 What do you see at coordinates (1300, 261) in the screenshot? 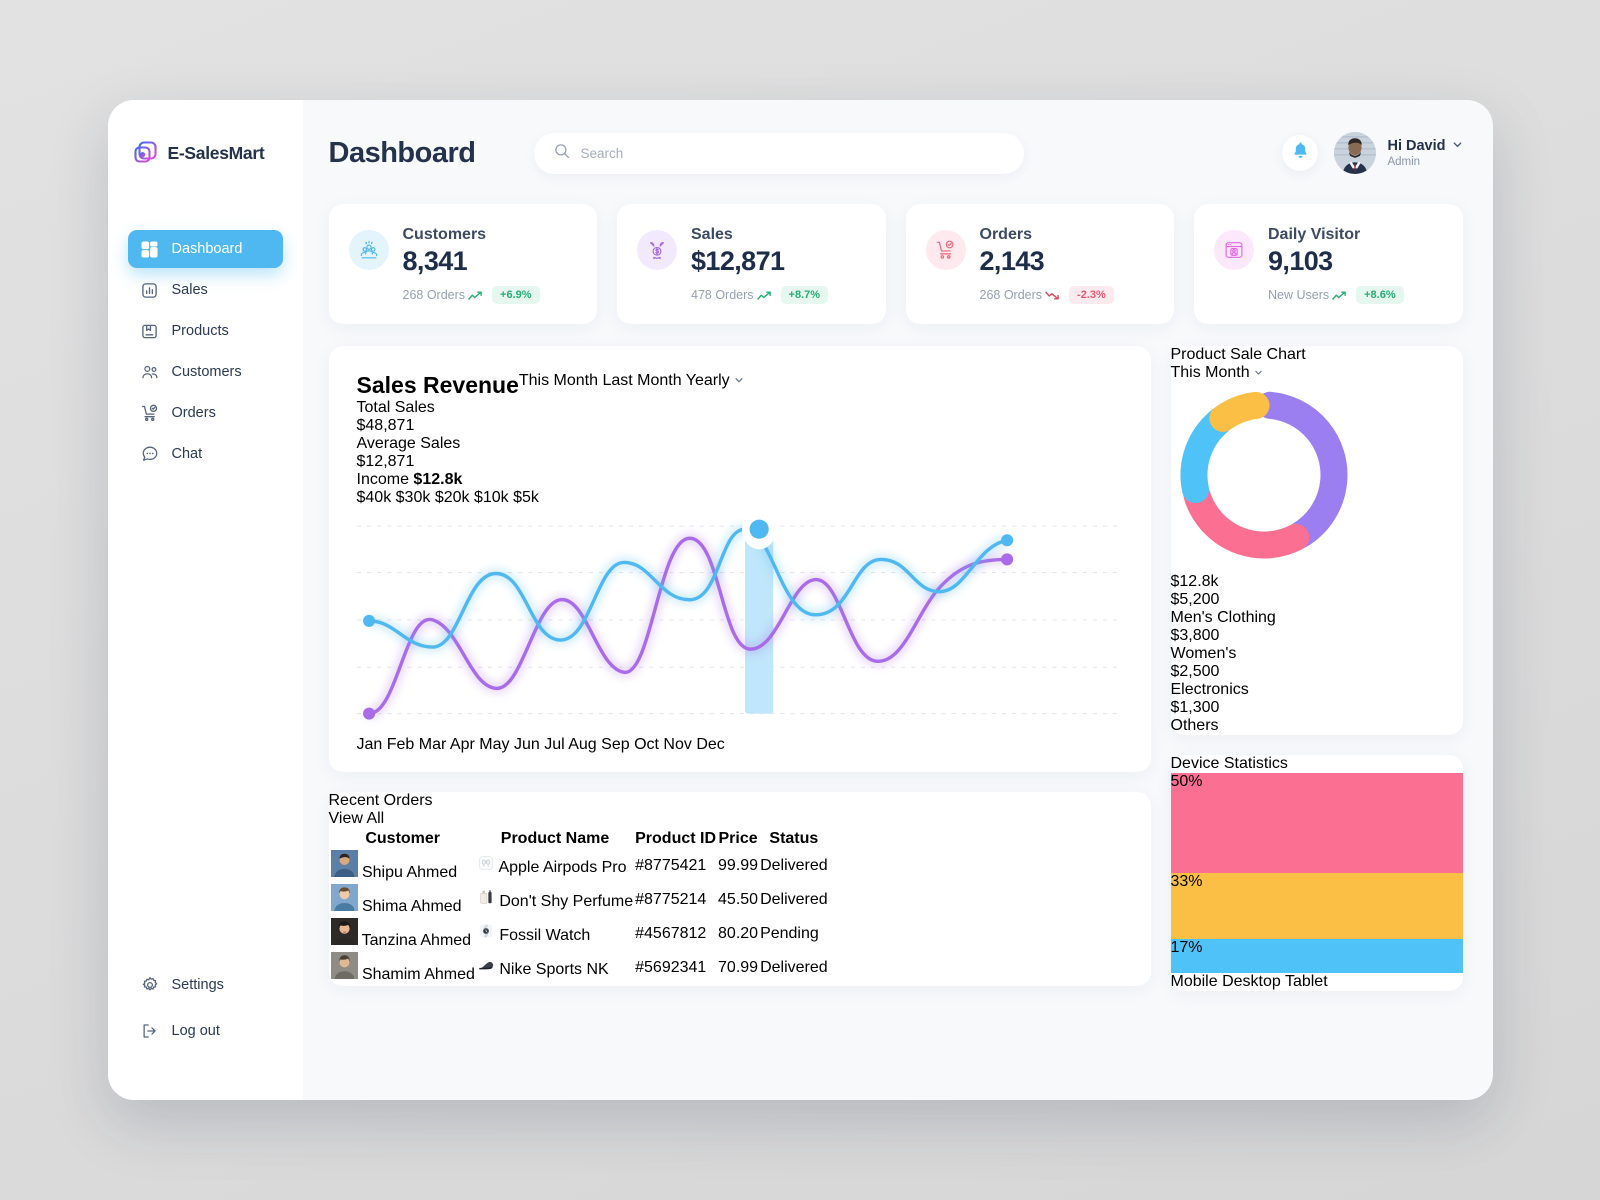
I see `stat-value: 9,103` at bounding box center [1300, 261].